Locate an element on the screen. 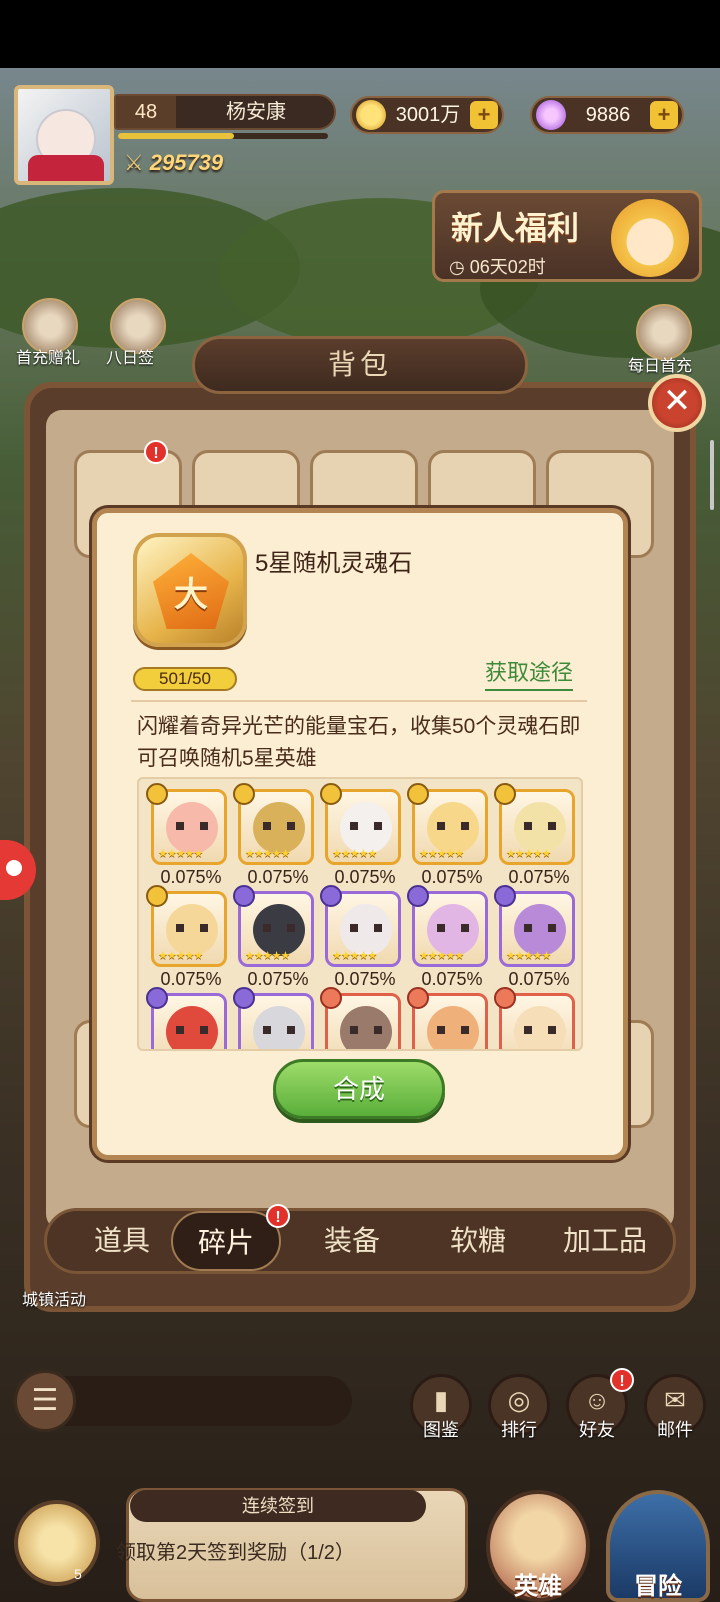 This screenshot has height=1602, width=720. tab-processed-goods: 加工品 is located at coordinates (605, 1241).